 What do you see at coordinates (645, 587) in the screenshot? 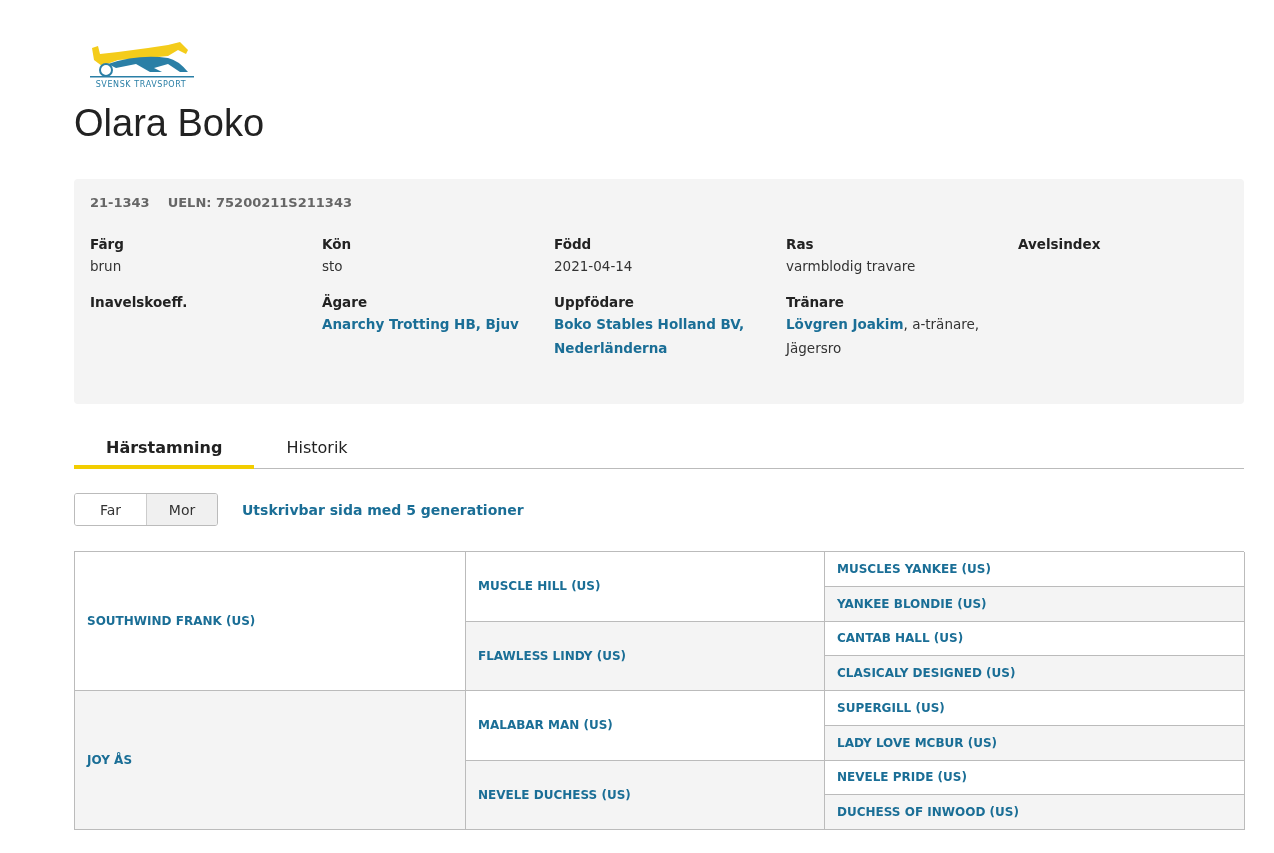
I see `pedigree-cell: MUSCLE HILL (US)` at bounding box center [645, 587].